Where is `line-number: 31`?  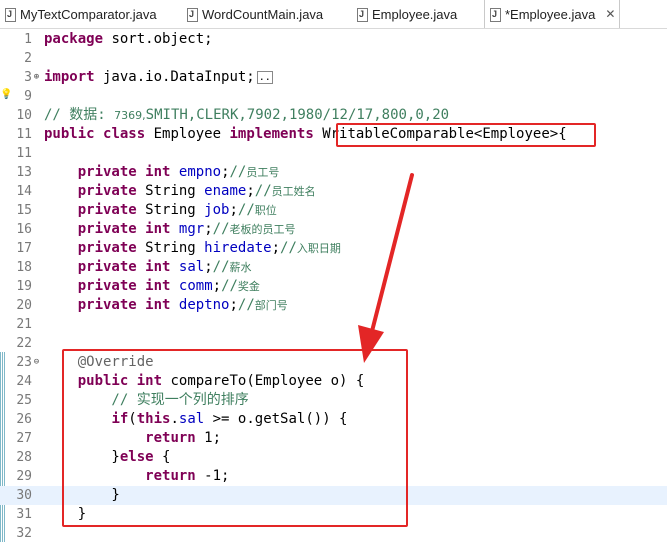
line-number: 31 is located at coordinates (24, 514).